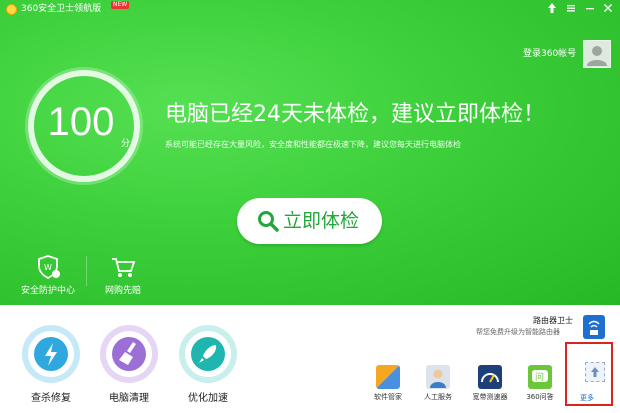 This screenshot has height=413, width=620. I want to click on menu-icon, so click(571, 9).